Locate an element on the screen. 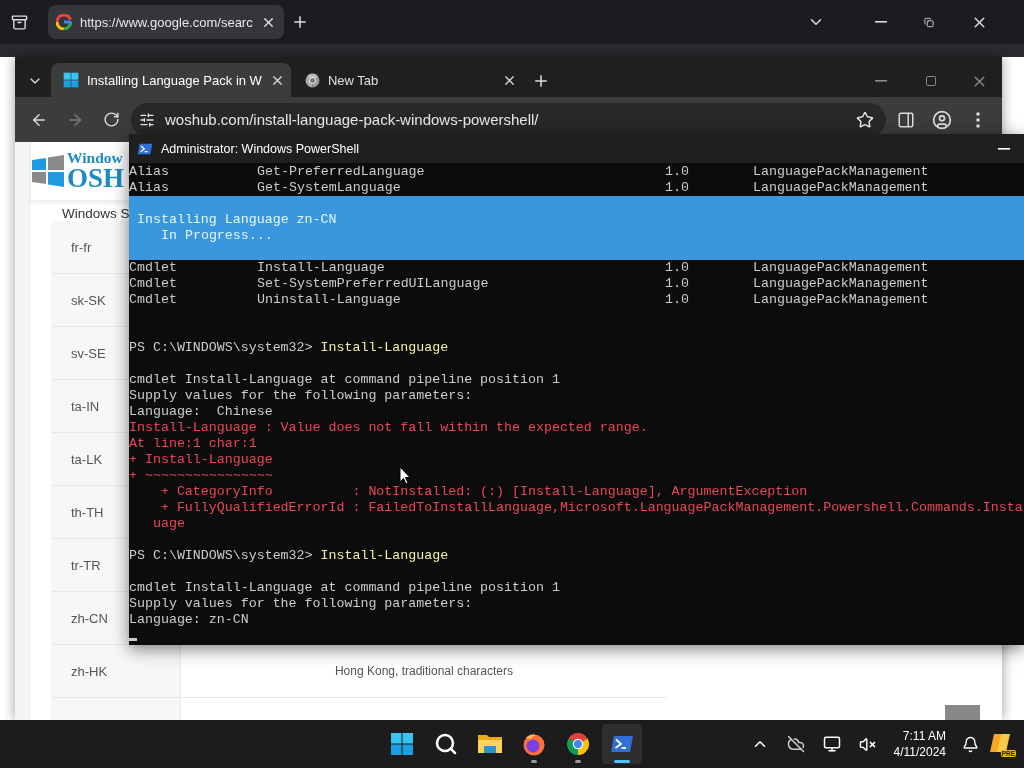  speaker-muted-icon is located at coordinates (867, 744).